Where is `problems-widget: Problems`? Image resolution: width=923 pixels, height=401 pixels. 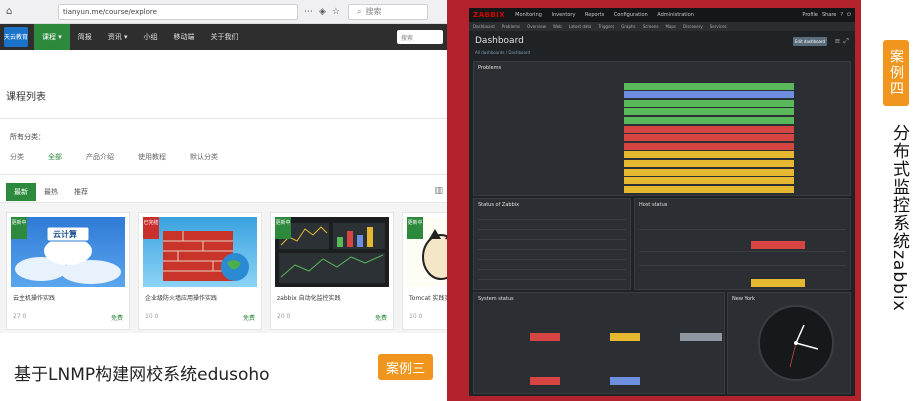 problems-widget: Problems is located at coordinates (662, 128).